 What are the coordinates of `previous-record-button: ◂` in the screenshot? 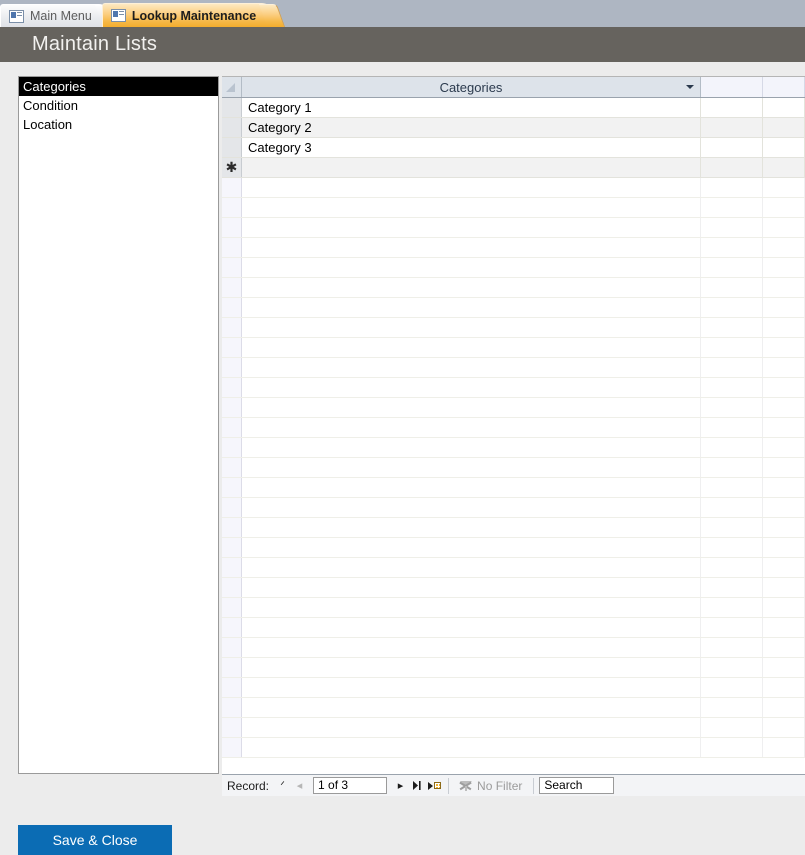 It's located at (299, 786).